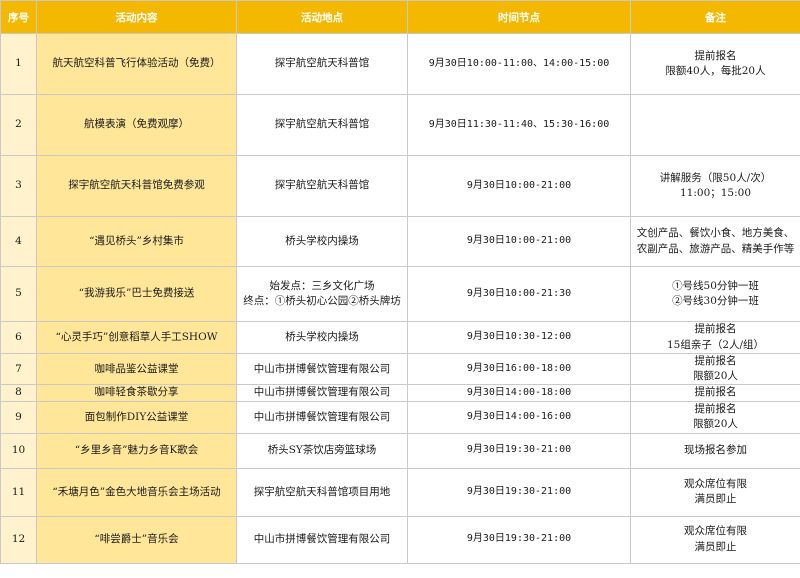 This screenshot has height=578, width=800. Describe the element at coordinates (18, 186) in the screenshot. I see `cell-no: 3` at that location.